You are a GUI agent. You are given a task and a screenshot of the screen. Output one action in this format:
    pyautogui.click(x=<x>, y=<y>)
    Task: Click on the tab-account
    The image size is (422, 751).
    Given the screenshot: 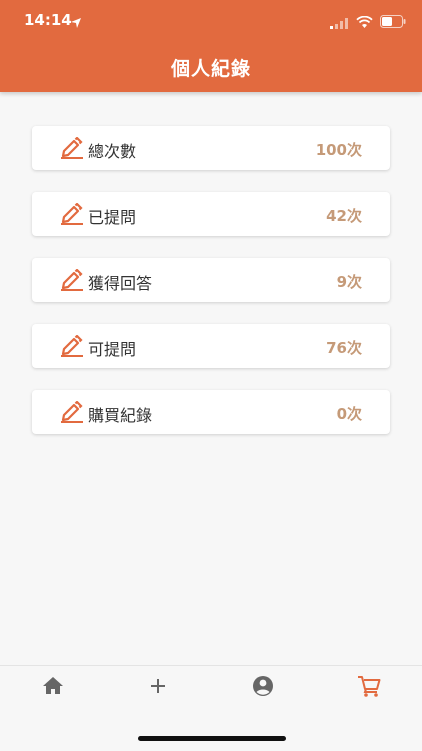 What is the action you would take?
    pyautogui.click(x=263, y=686)
    